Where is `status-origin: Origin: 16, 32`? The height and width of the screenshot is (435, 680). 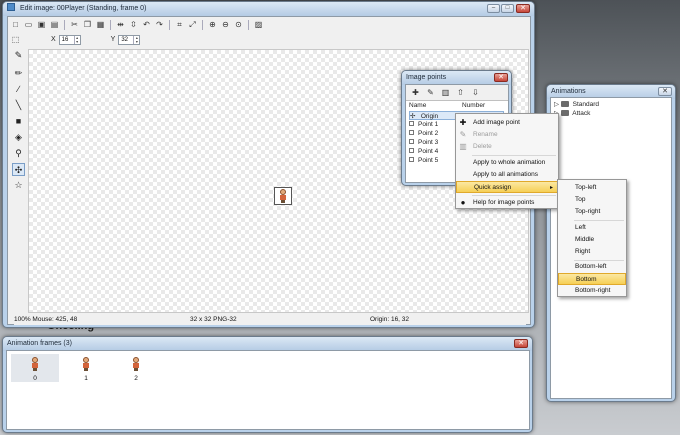 status-origin: Origin: 16, 32 is located at coordinates (390, 319).